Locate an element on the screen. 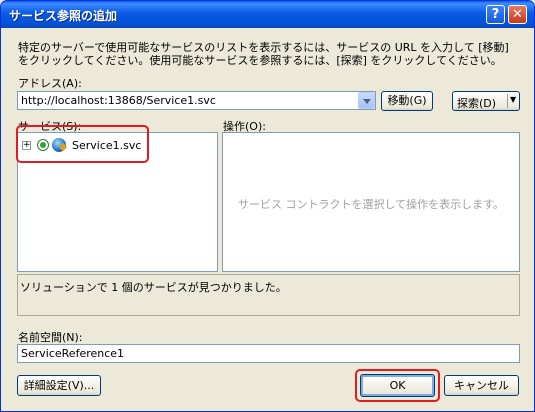  highlight-service-item is located at coordinates (82, 144).